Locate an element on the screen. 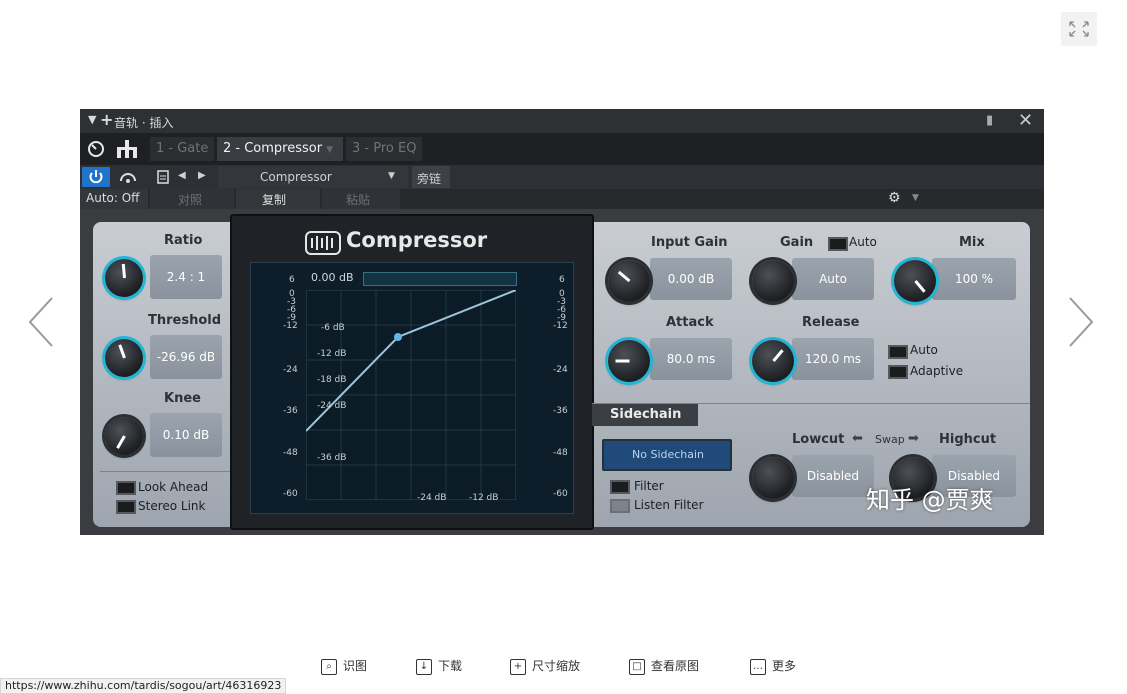  listen-filter-led is located at coordinates (620, 506).